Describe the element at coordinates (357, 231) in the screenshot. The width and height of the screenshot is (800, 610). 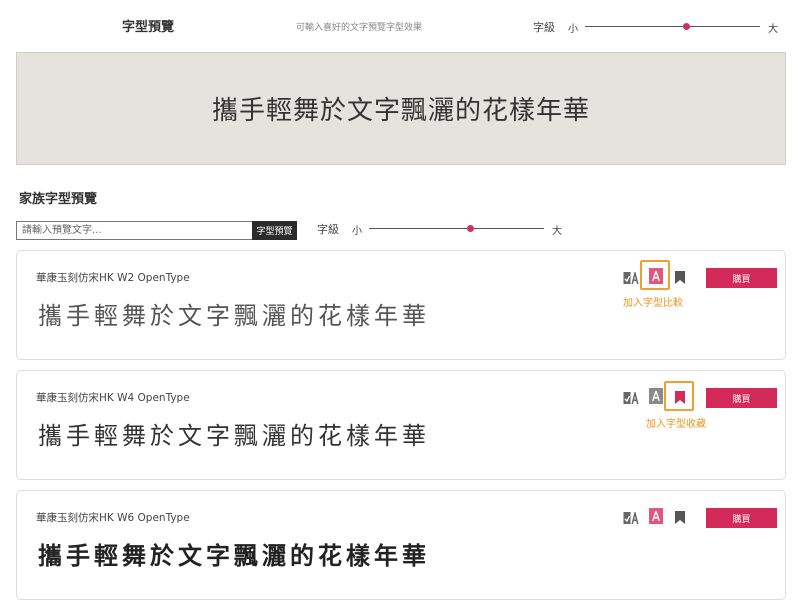
I see `family-size-slider-small-label: 小` at that location.